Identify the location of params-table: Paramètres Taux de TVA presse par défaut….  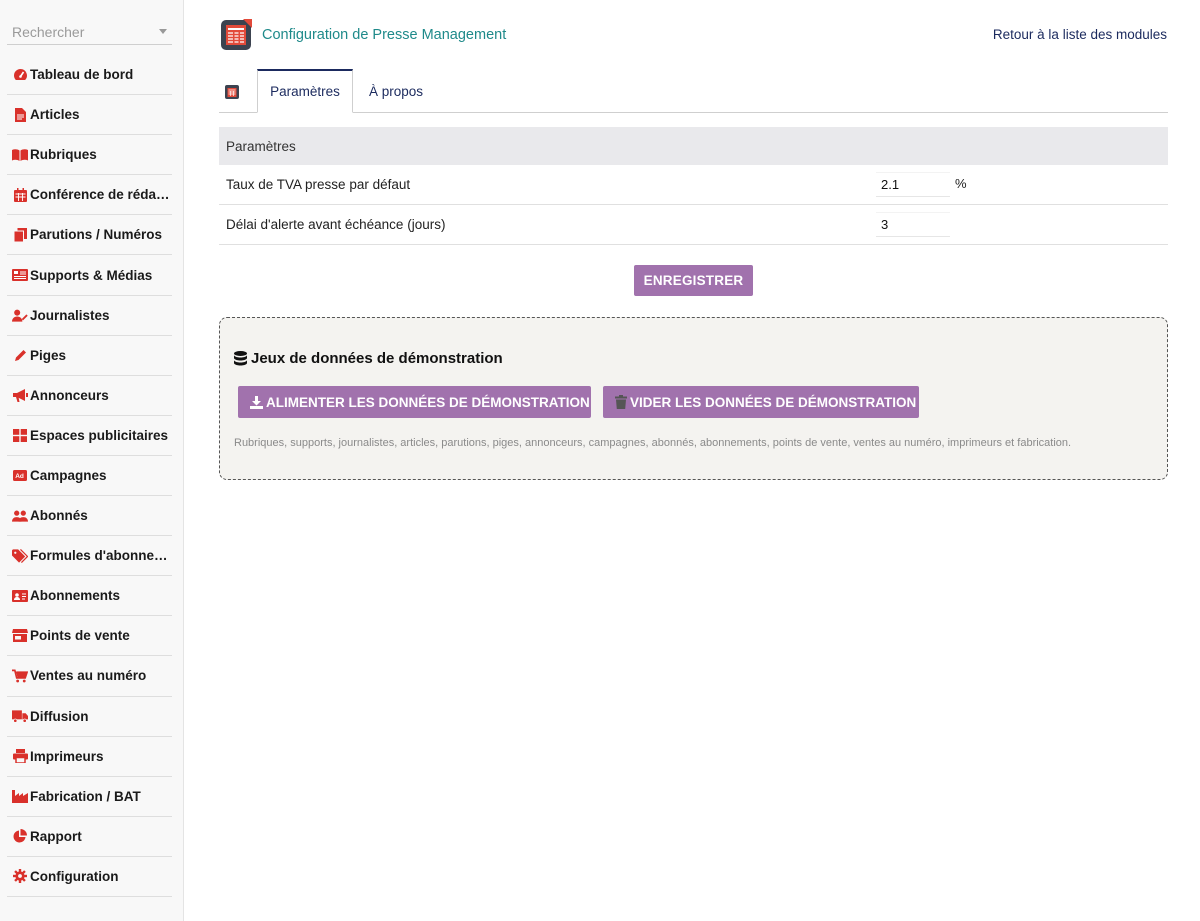
(693, 186).